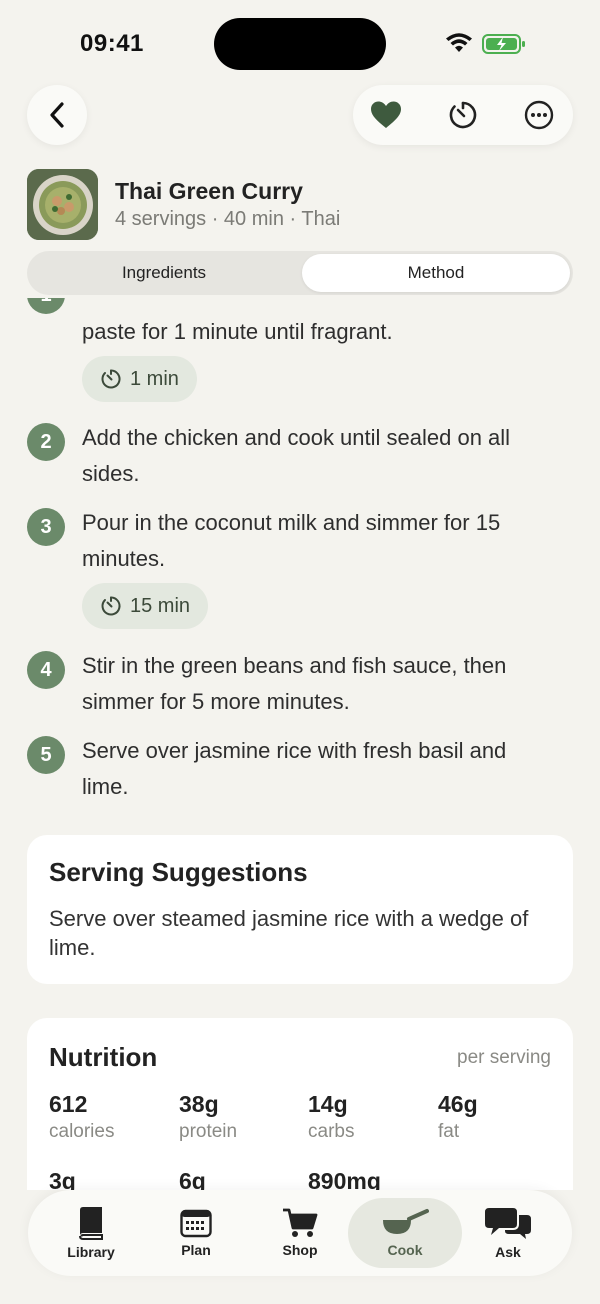 The height and width of the screenshot is (1304, 600). Describe the element at coordinates (209, 191) in the screenshot. I see `recipe-title: Thai Green Curry` at that location.